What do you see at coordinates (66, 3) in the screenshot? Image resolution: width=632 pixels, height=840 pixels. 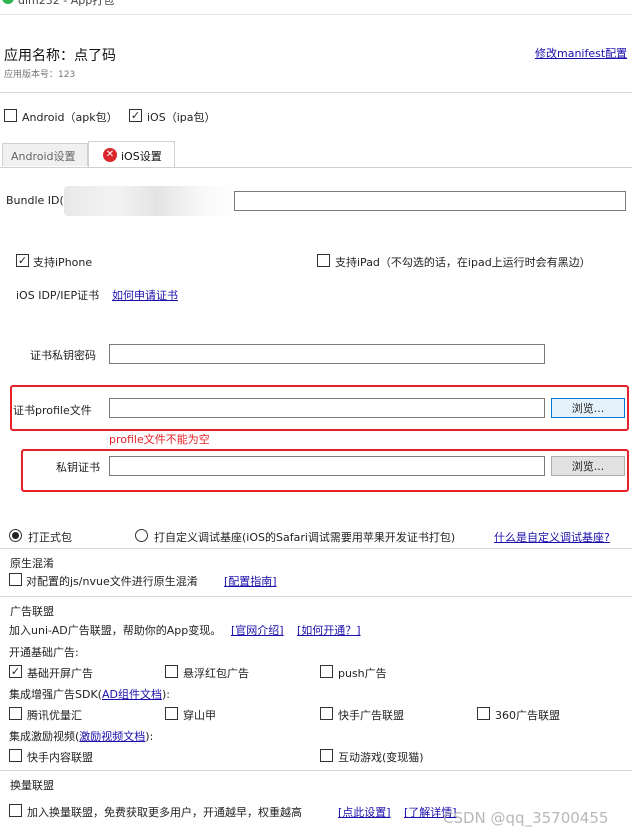 I see `window-title: dlm232 - App打包` at bounding box center [66, 3].